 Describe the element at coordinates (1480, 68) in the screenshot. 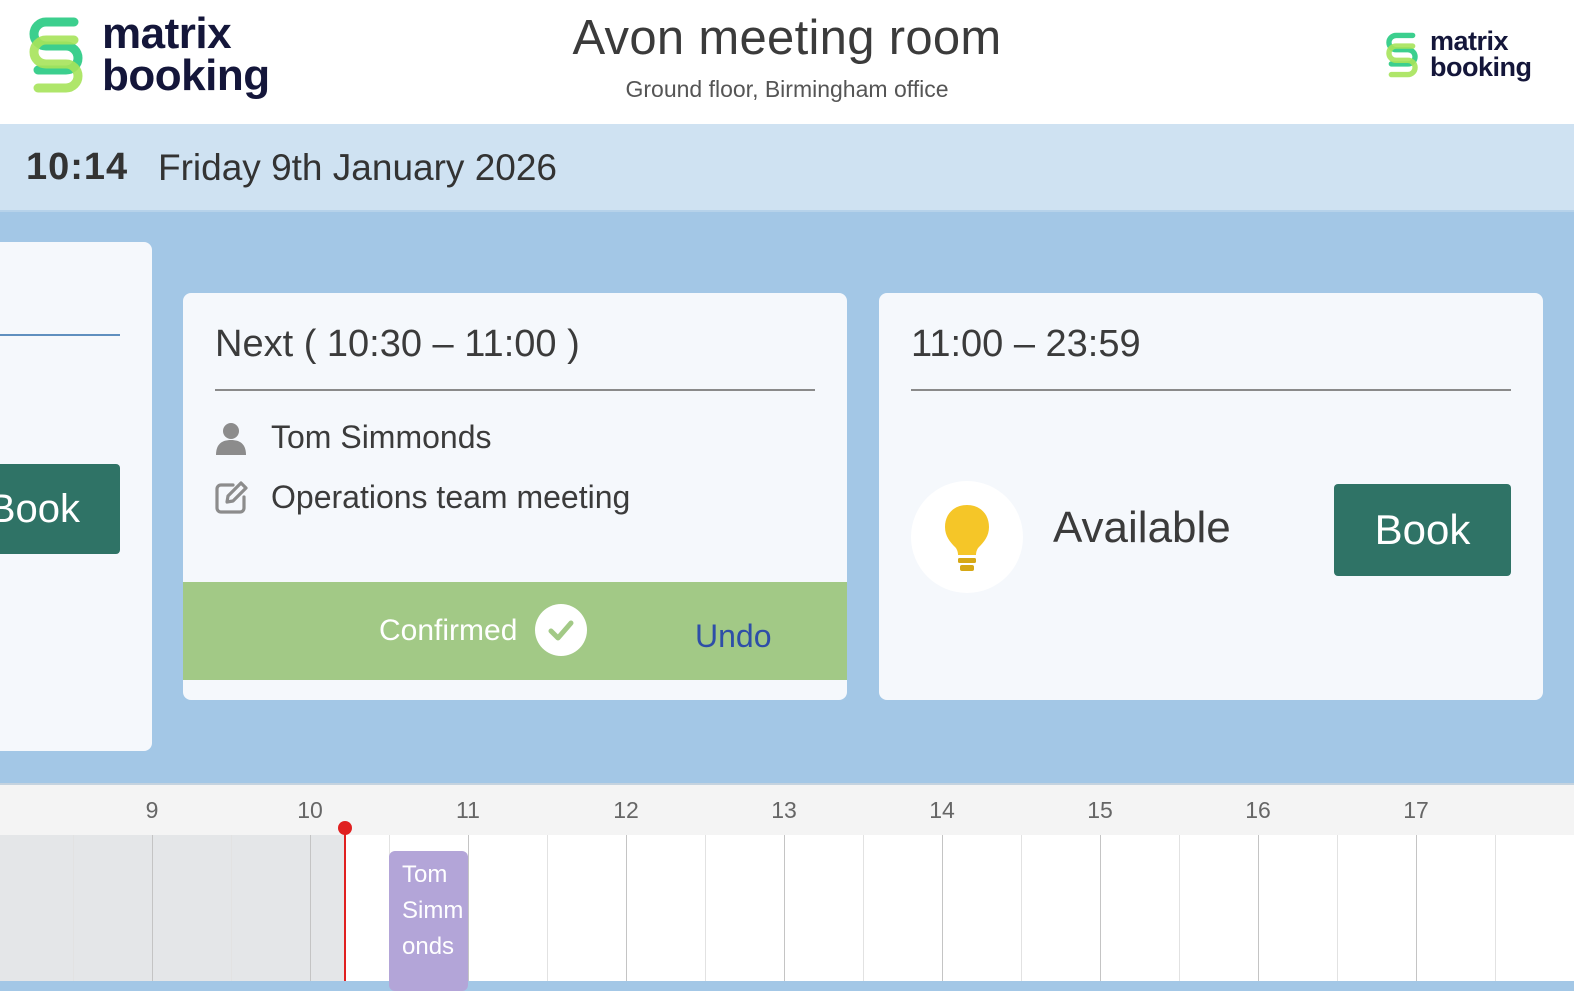

I see `brand-line-2: booking` at that location.